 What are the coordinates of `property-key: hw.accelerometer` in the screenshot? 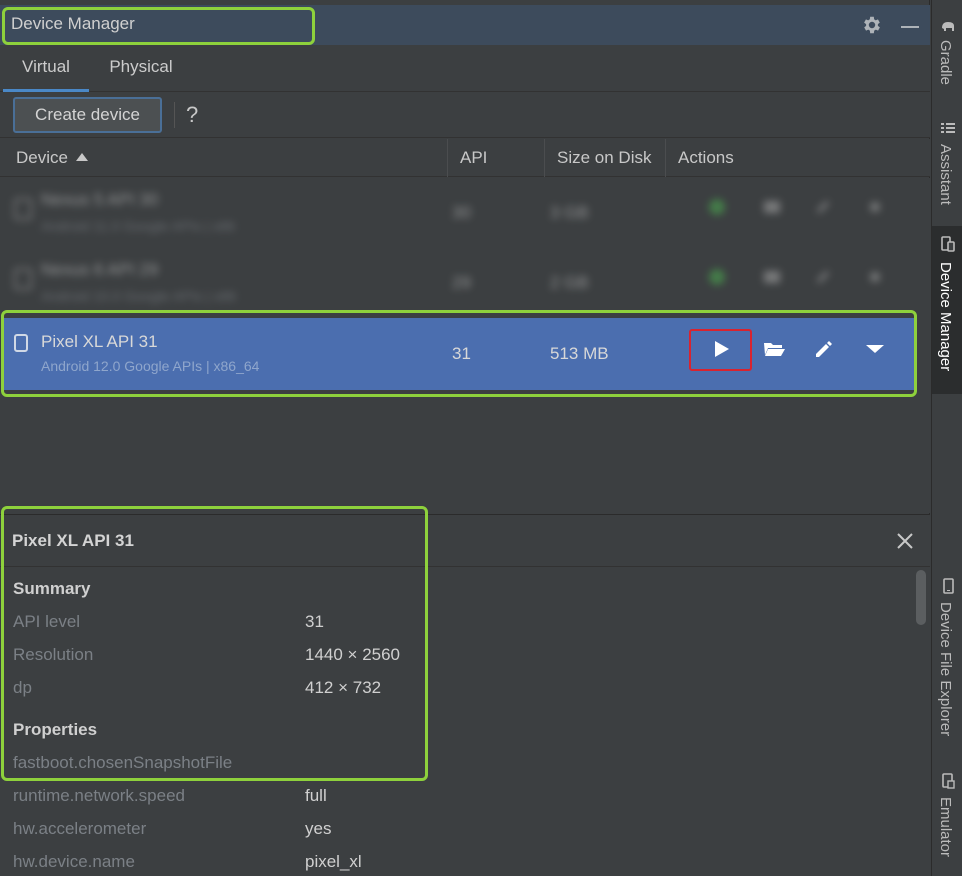 It's located at (80, 828).